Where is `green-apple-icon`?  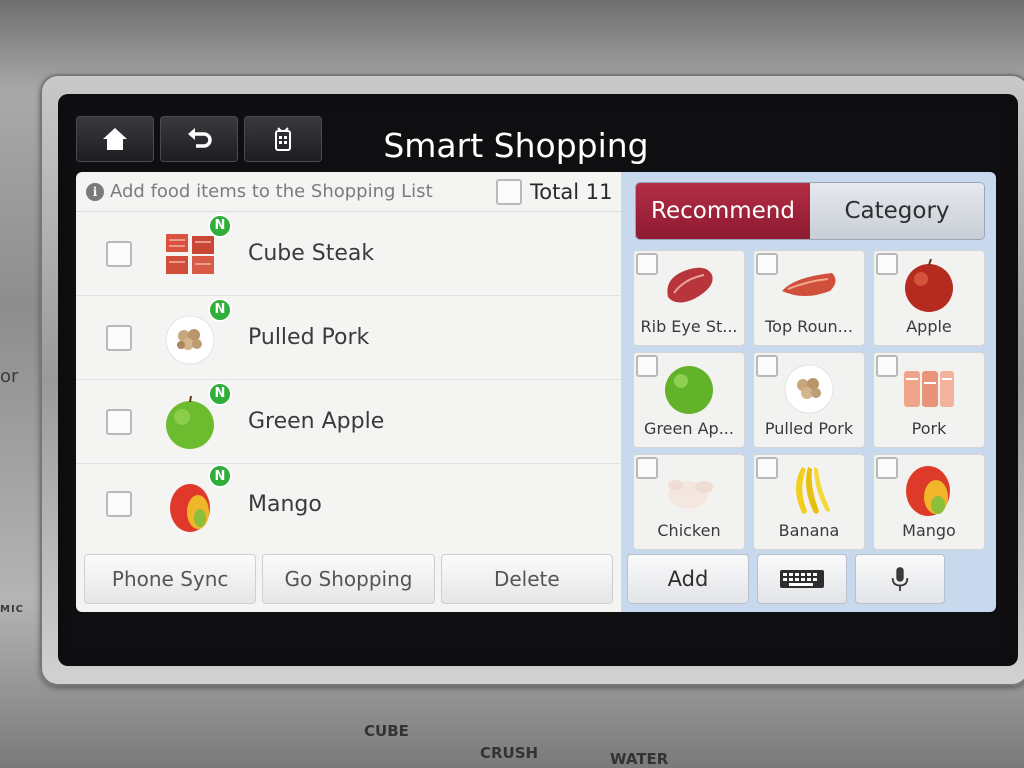 green-apple-icon is located at coordinates (689, 390).